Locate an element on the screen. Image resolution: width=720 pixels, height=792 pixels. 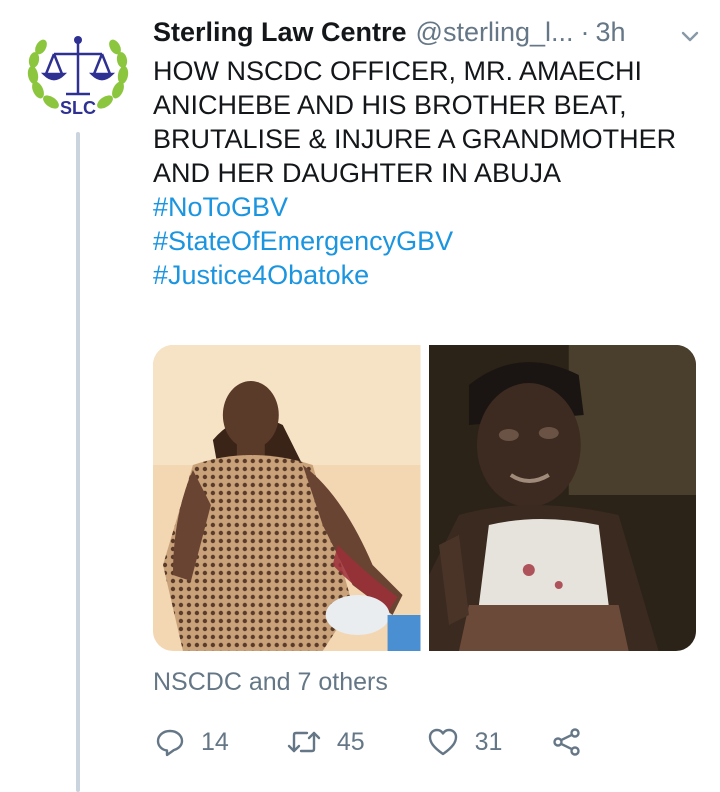
tweet-time: 3h is located at coordinates (611, 32).